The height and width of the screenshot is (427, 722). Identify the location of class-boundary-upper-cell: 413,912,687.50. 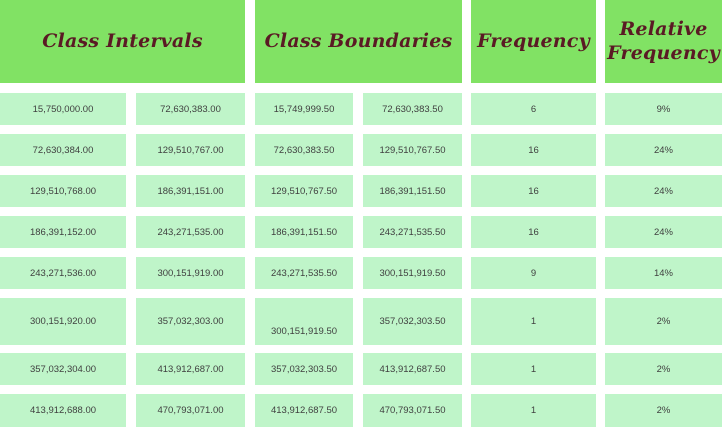
(412, 369).